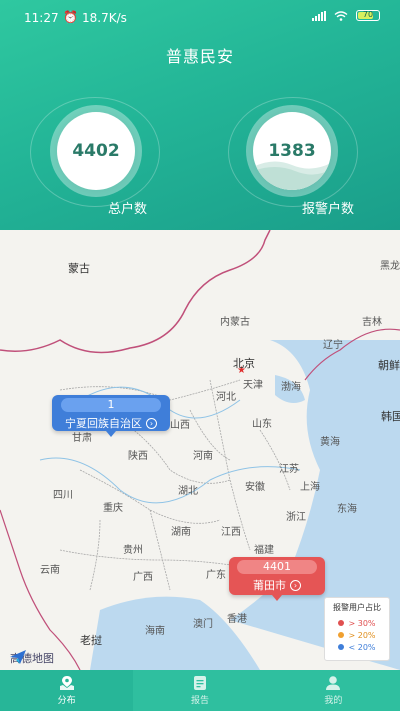  What do you see at coordinates (390, 416) in the screenshot?
I see `map-label-south-korea: 韩国` at bounding box center [390, 416].